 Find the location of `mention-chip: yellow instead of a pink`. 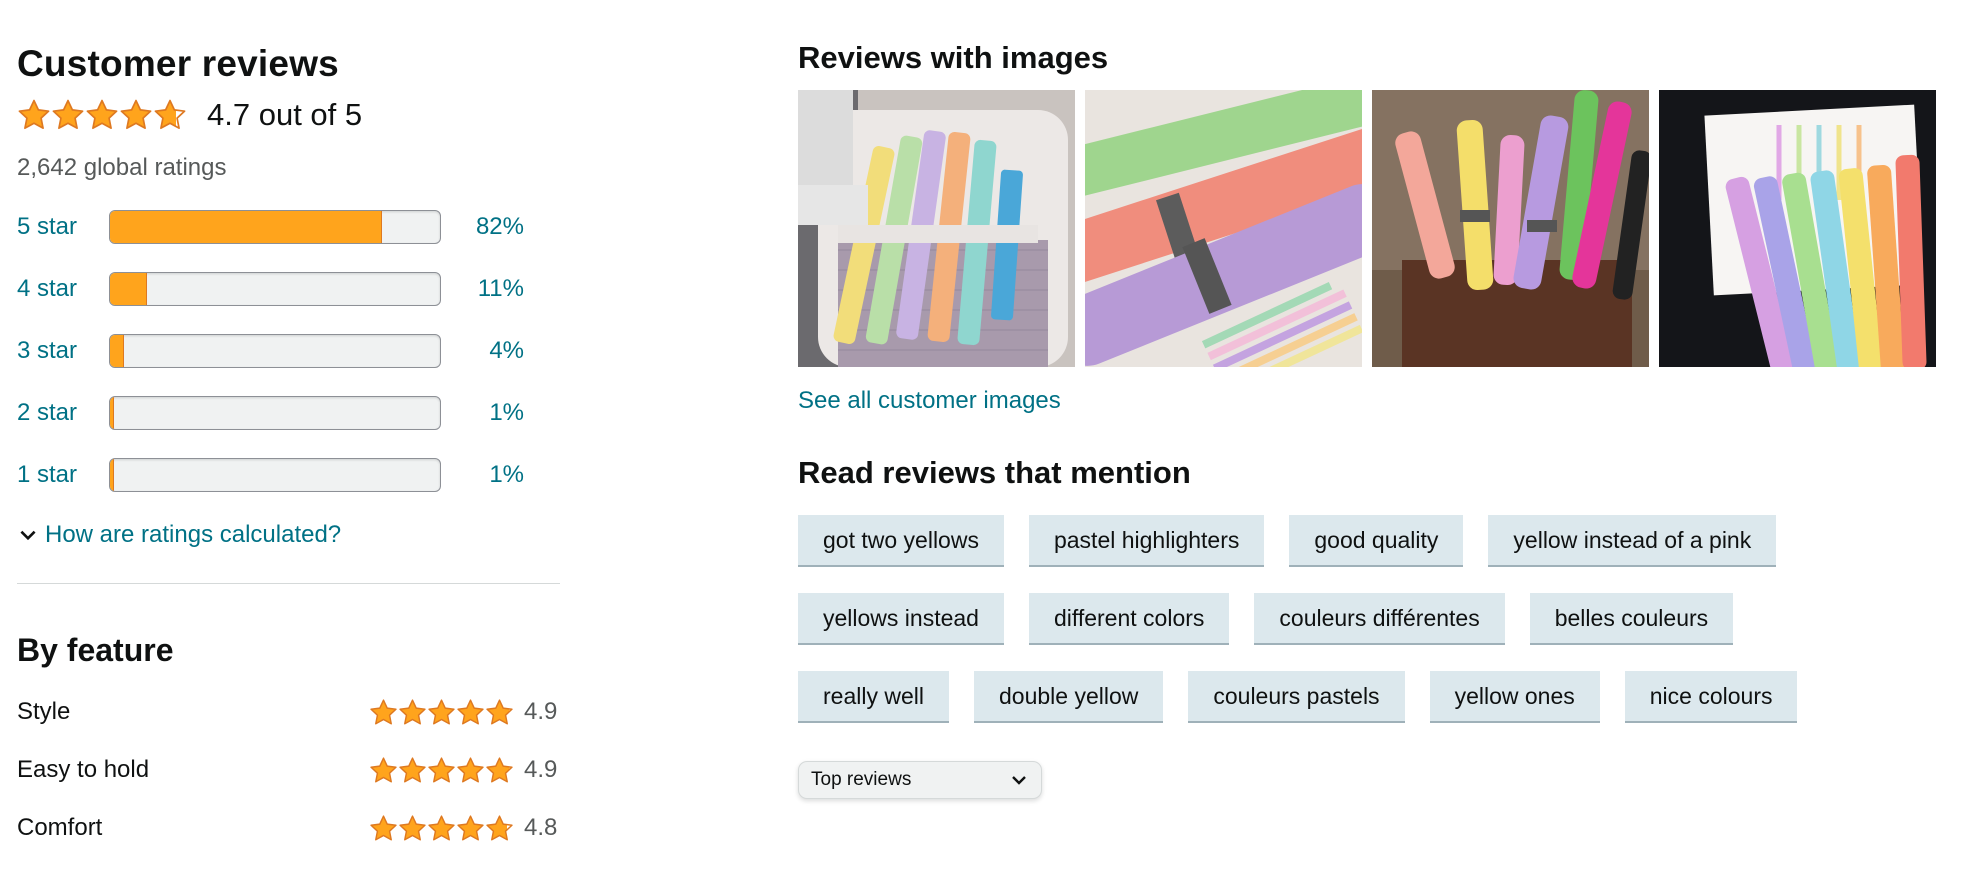

mention-chip: yellow instead of a pink is located at coordinates (1632, 541).